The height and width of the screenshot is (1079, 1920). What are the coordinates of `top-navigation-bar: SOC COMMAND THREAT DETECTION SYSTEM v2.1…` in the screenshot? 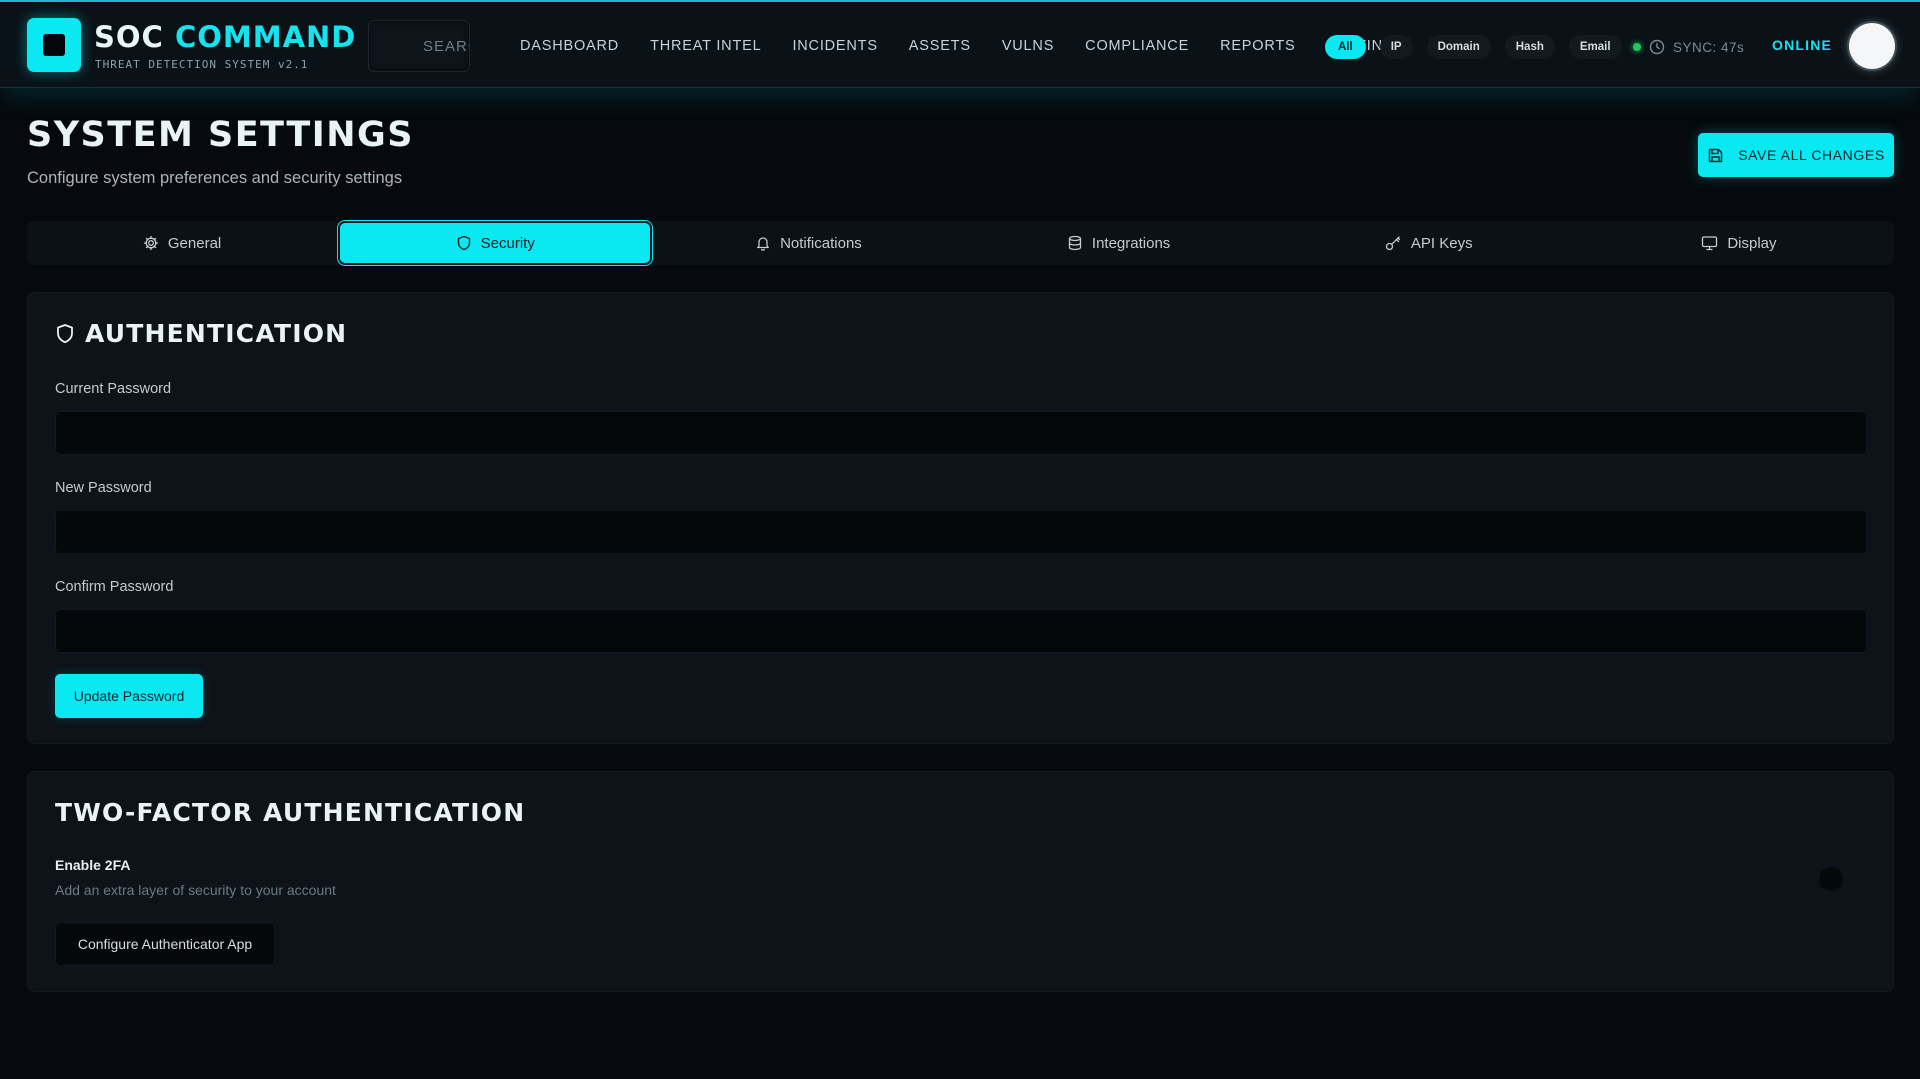 It's located at (960, 44).